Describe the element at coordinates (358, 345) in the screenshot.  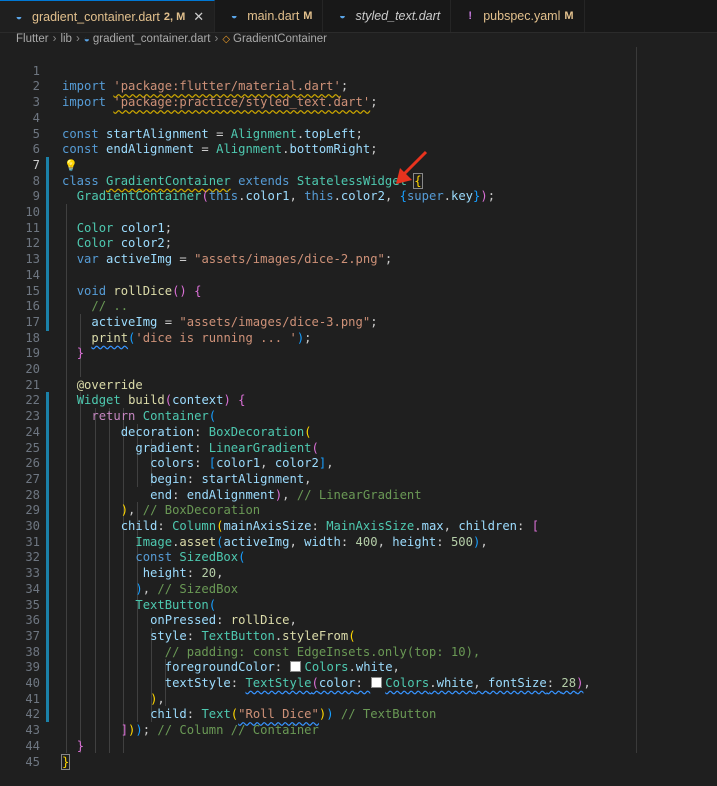
I see `code-line: 19` at that location.